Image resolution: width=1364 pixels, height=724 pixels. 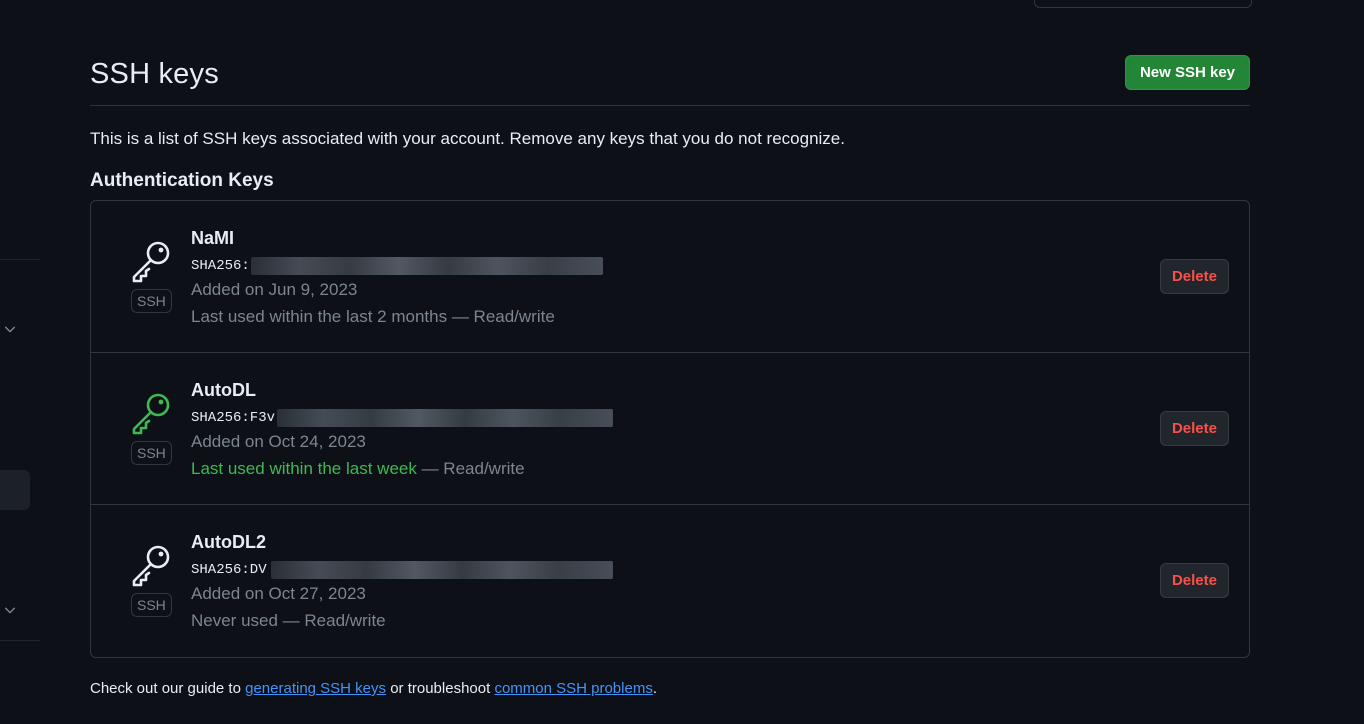 What do you see at coordinates (229, 570) in the screenshot?
I see `key-fingerprint: SHA256:DV` at bounding box center [229, 570].